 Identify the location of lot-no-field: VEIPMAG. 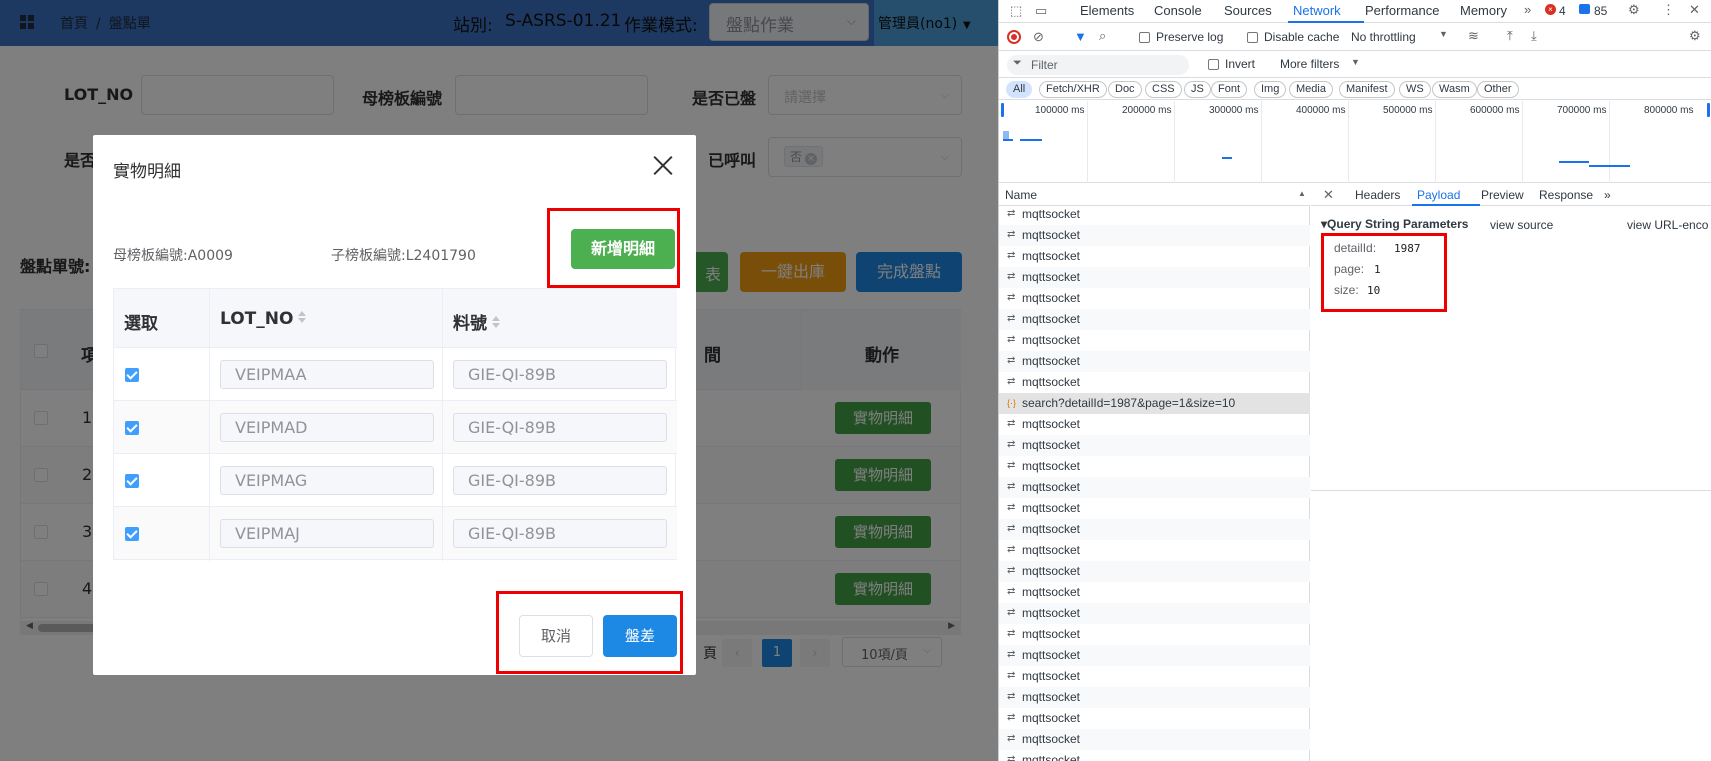
(327, 480).